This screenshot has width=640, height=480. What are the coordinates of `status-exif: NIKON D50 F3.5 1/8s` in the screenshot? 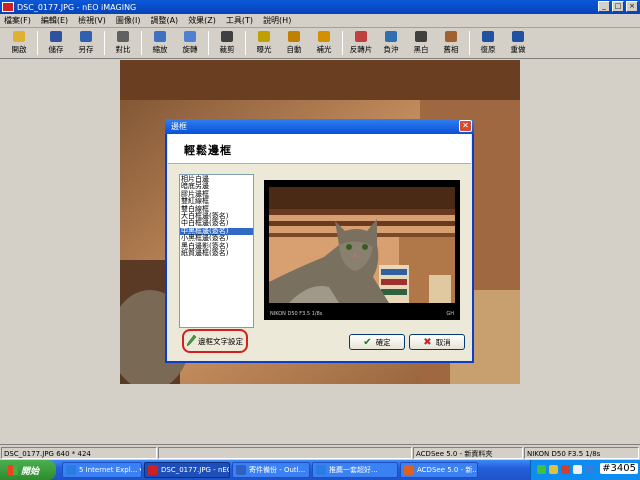 It's located at (581, 453).